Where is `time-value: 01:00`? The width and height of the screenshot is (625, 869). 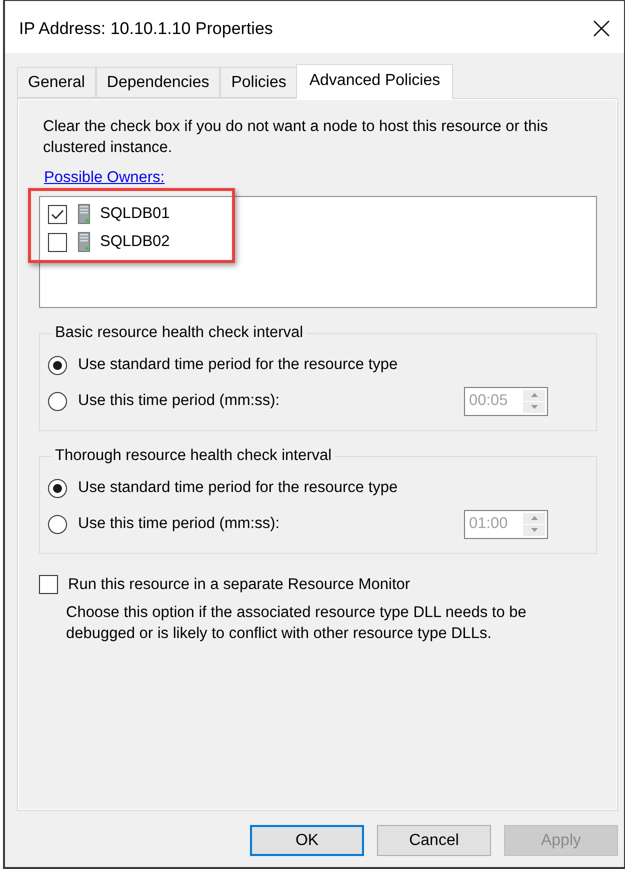
time-value: 01:00 is located at coordinates (488, 524).